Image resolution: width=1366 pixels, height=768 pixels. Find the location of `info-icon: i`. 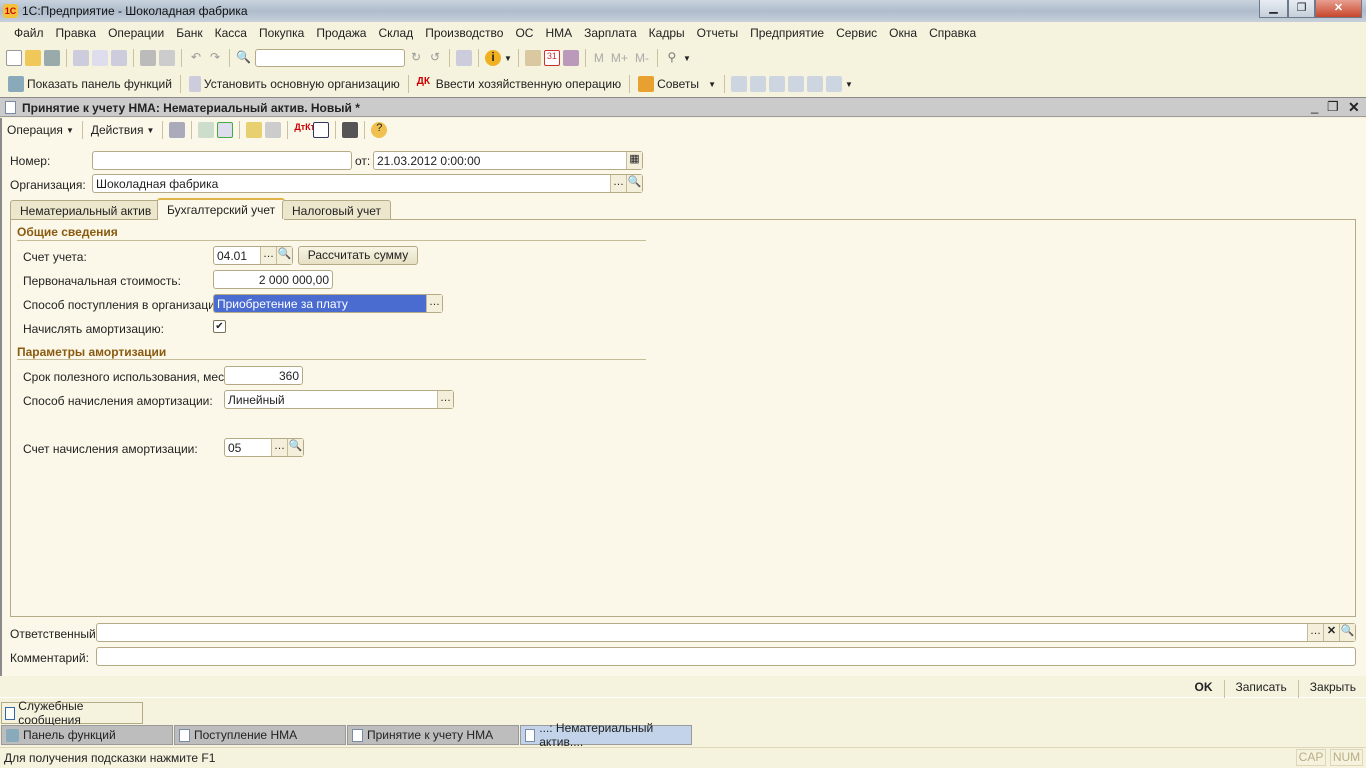

info-icon: i is located at coordinates (493, 58).